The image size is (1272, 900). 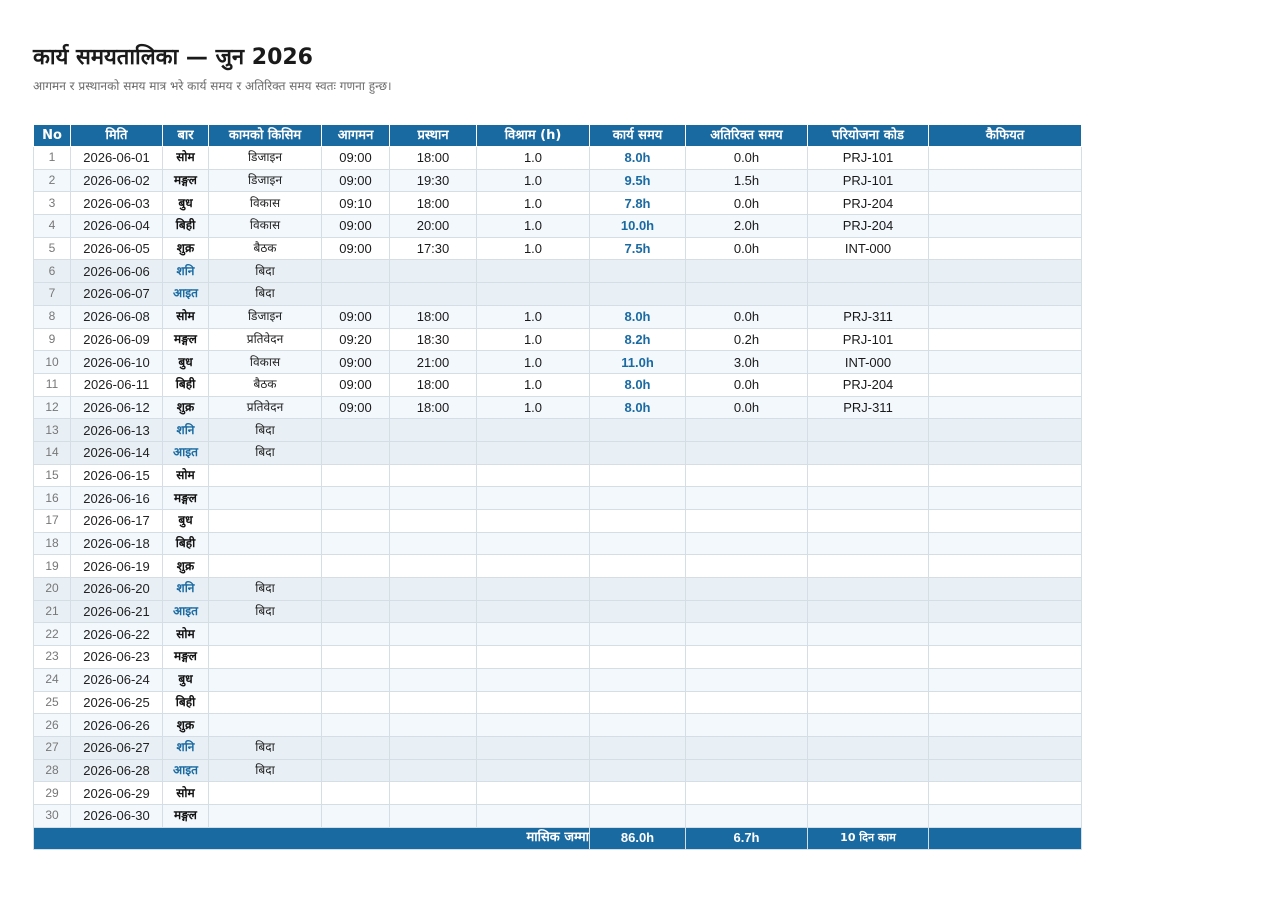 What do you see at coordinates (868, 407) in the screenshot?
I see `project-code-cell: PRJ-311` at bounding box center [868, 407].